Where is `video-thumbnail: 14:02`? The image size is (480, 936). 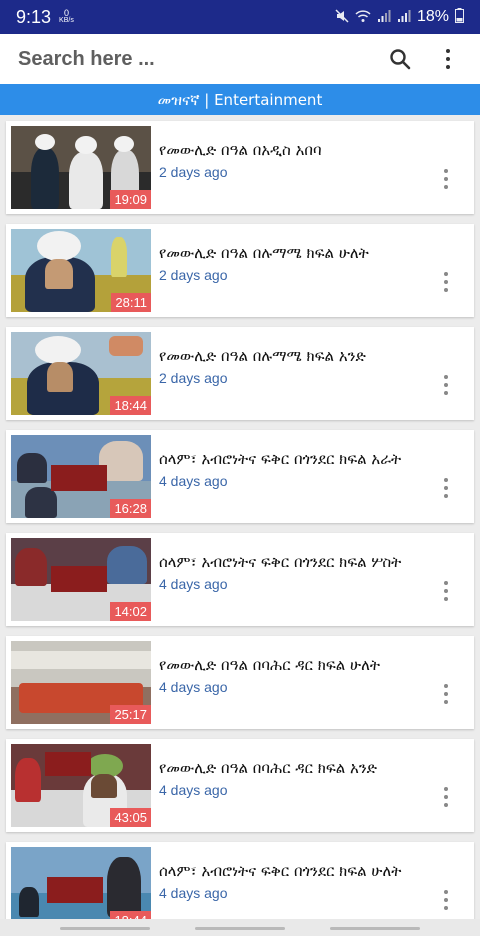
video-thumbnail: 14:02 is located at coordinates (81, 579).